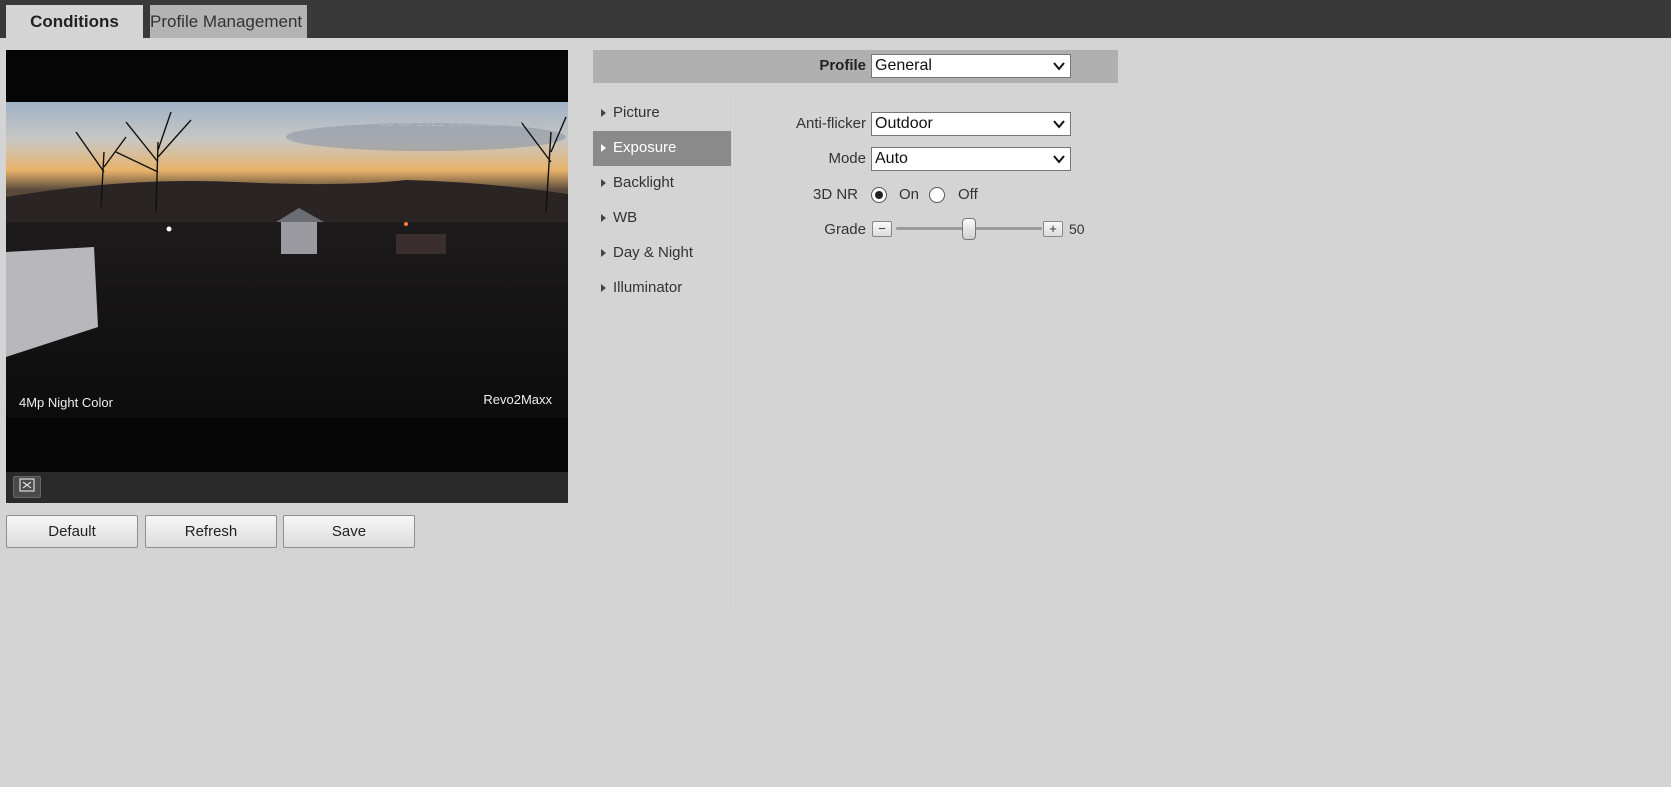 This screenshot has height=787, width=1671. Describe the element at coordinates (732, 352) in the screenshot. I see `panel-divider` at that location.